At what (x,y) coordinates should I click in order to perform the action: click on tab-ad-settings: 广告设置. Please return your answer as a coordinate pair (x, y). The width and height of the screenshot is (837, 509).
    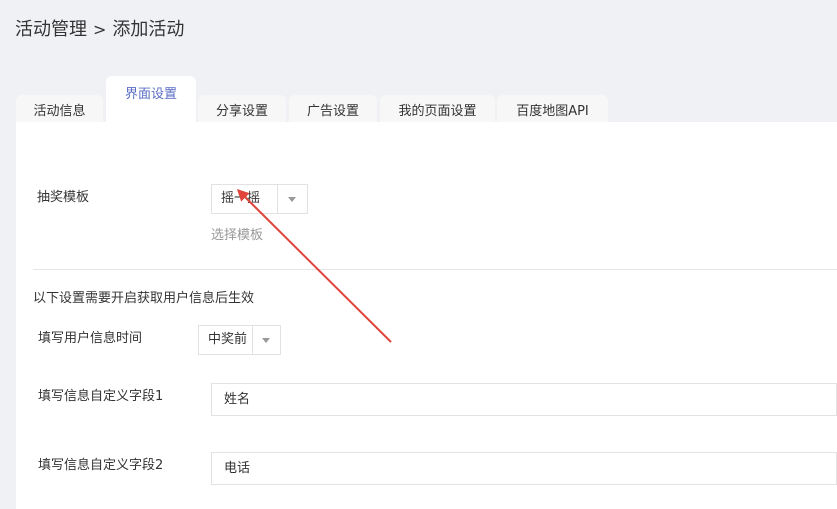
    Looking at the image, I should click on (333, 108).